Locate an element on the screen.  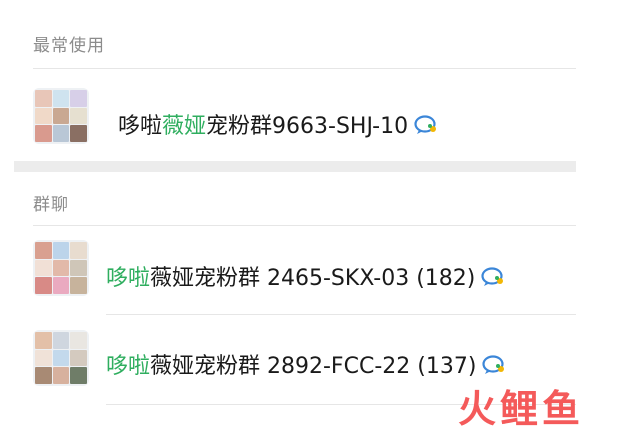
section-spacer is located at coordinates (295, 166).